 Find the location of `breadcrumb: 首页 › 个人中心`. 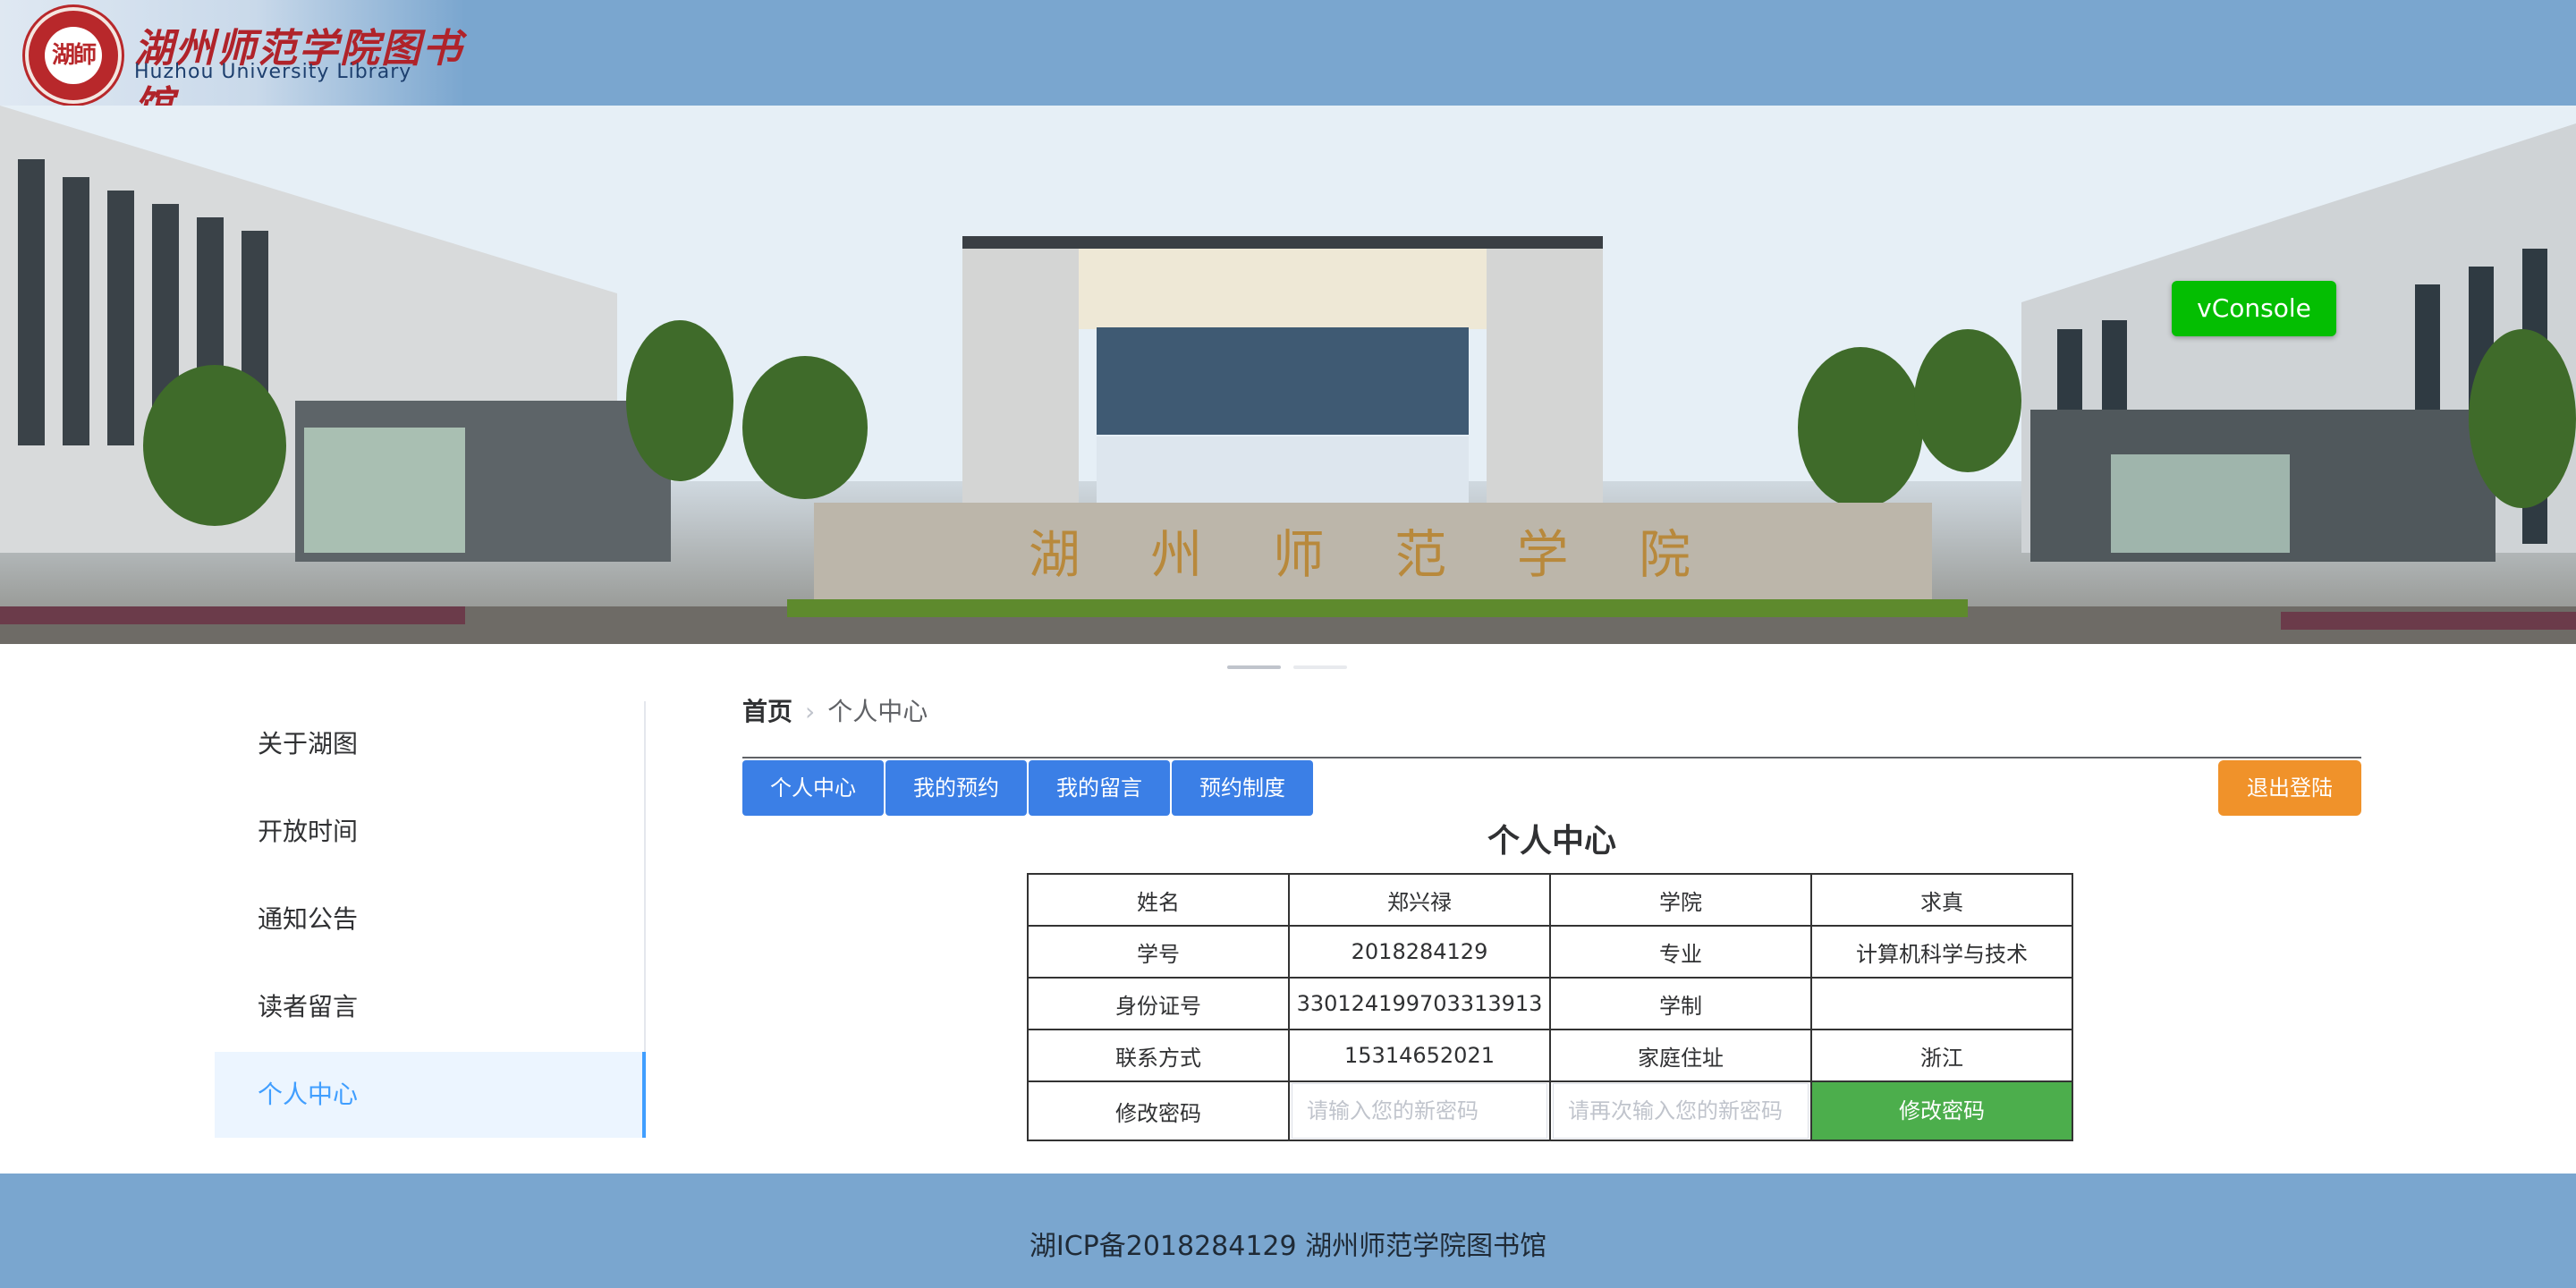

breadcrumb: 首页 › 个人中心 is located at coordinates (835, 712).